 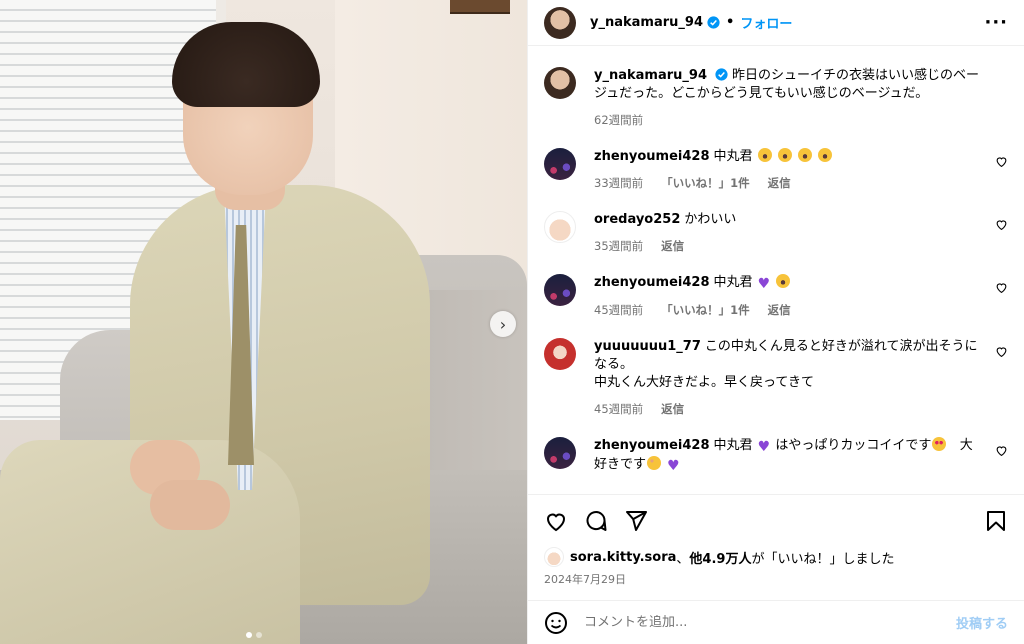 I want to click on post-header: y_nakamaru_94 • フォロー ···, so click(x=776, y=23).